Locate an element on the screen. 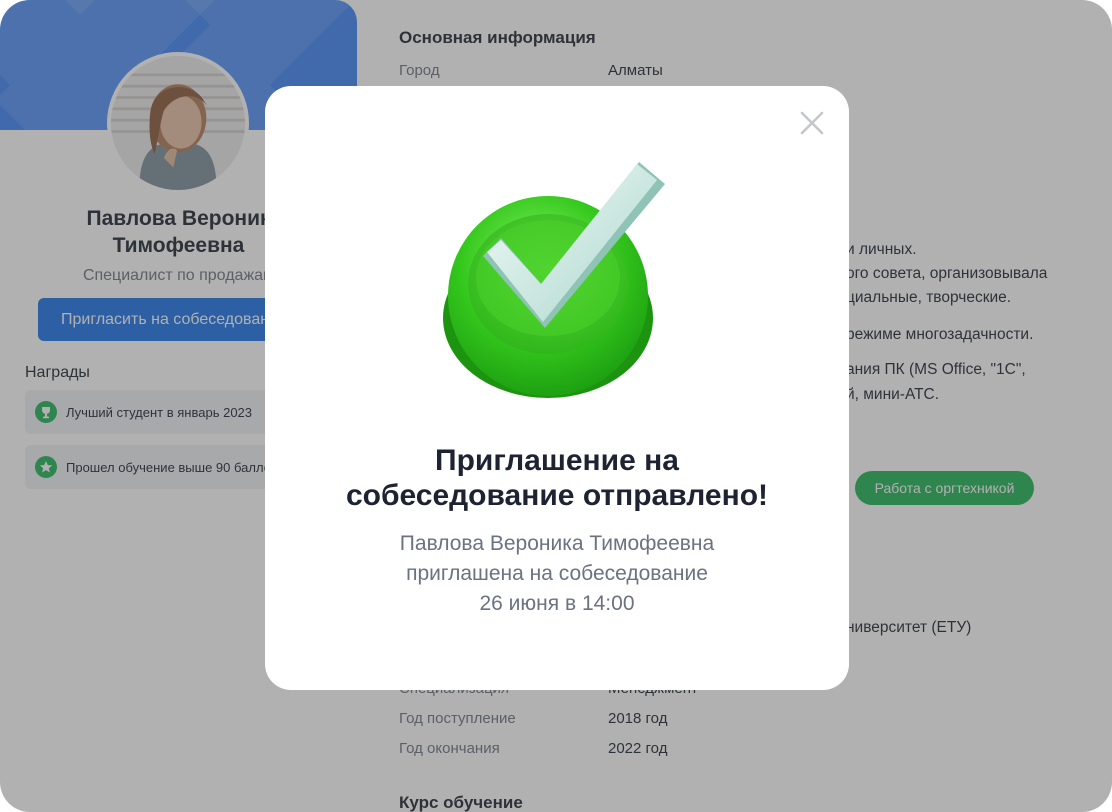 The height and width of the screenshot is (812, 1112). close-icon is located at coordinates (812, 123).